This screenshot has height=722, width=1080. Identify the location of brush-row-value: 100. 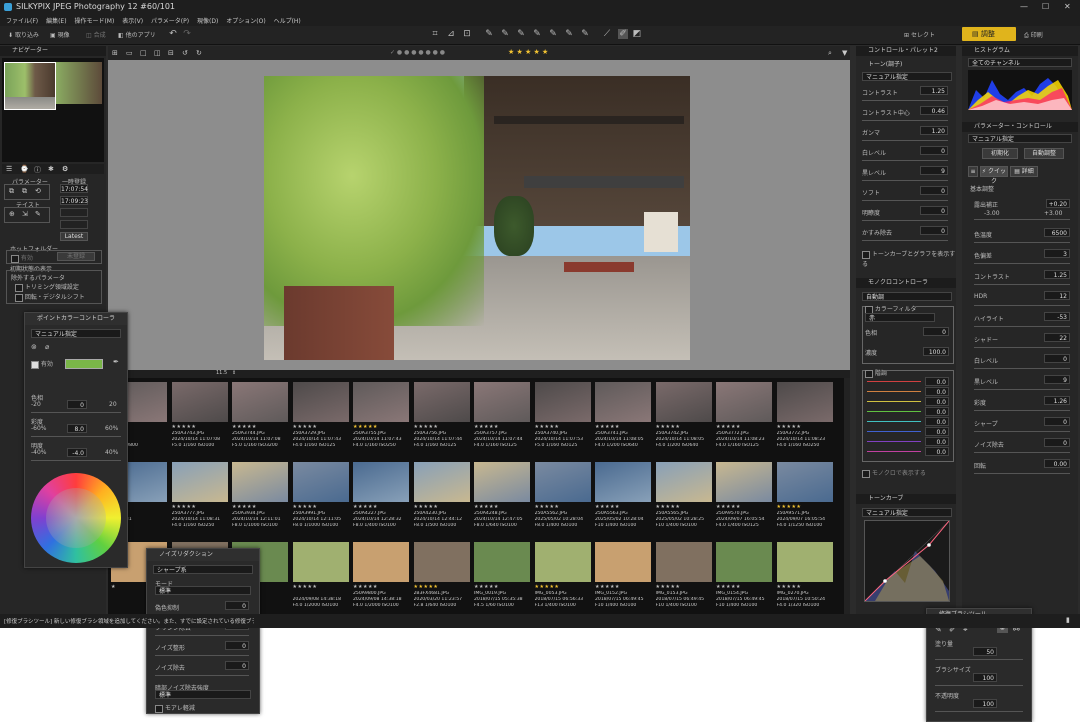
(985, 677).